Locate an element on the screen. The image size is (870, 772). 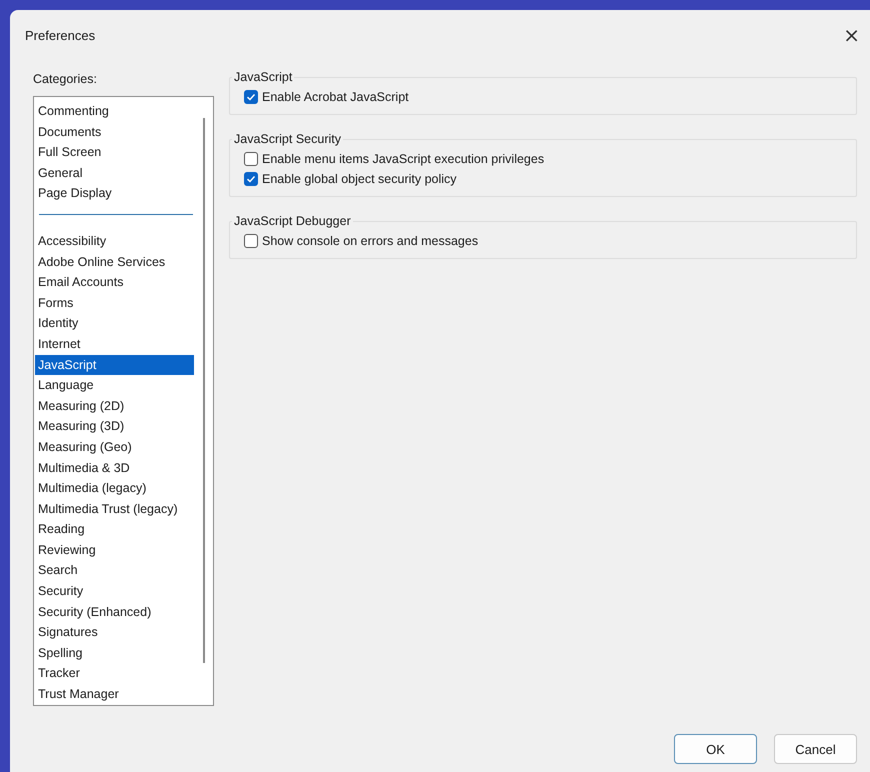
dialog-button: OK is located at coordinates (715, 749).